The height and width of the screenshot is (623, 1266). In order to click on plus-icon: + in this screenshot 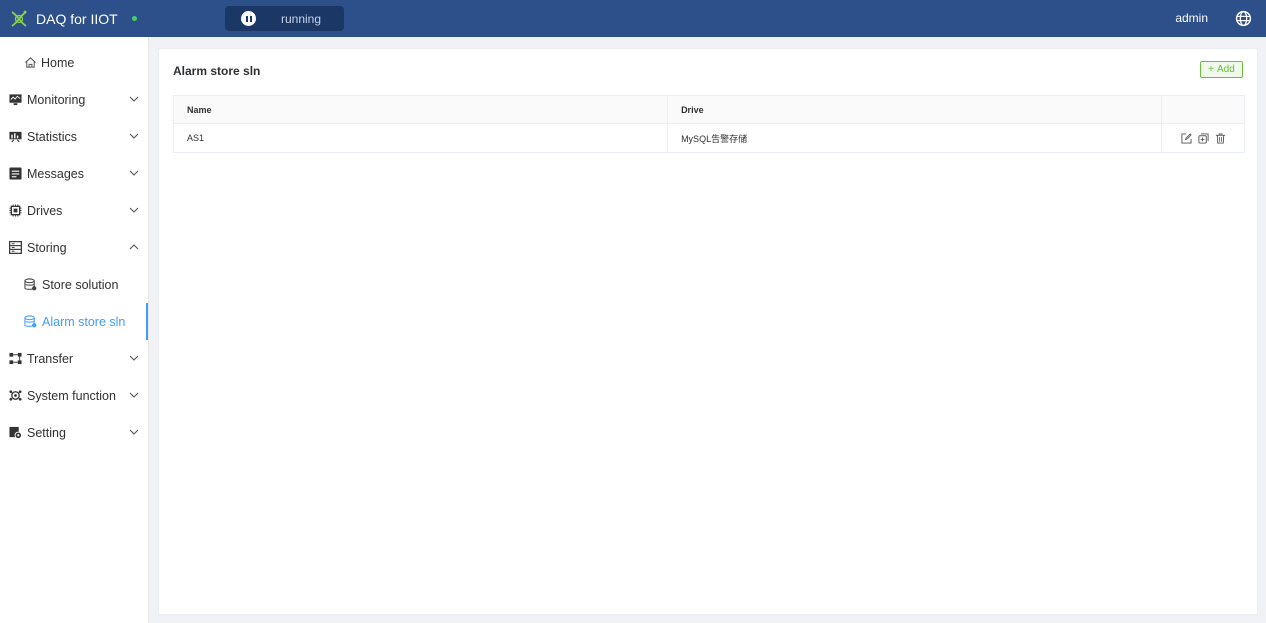, I will do `click(1211, 69)`.